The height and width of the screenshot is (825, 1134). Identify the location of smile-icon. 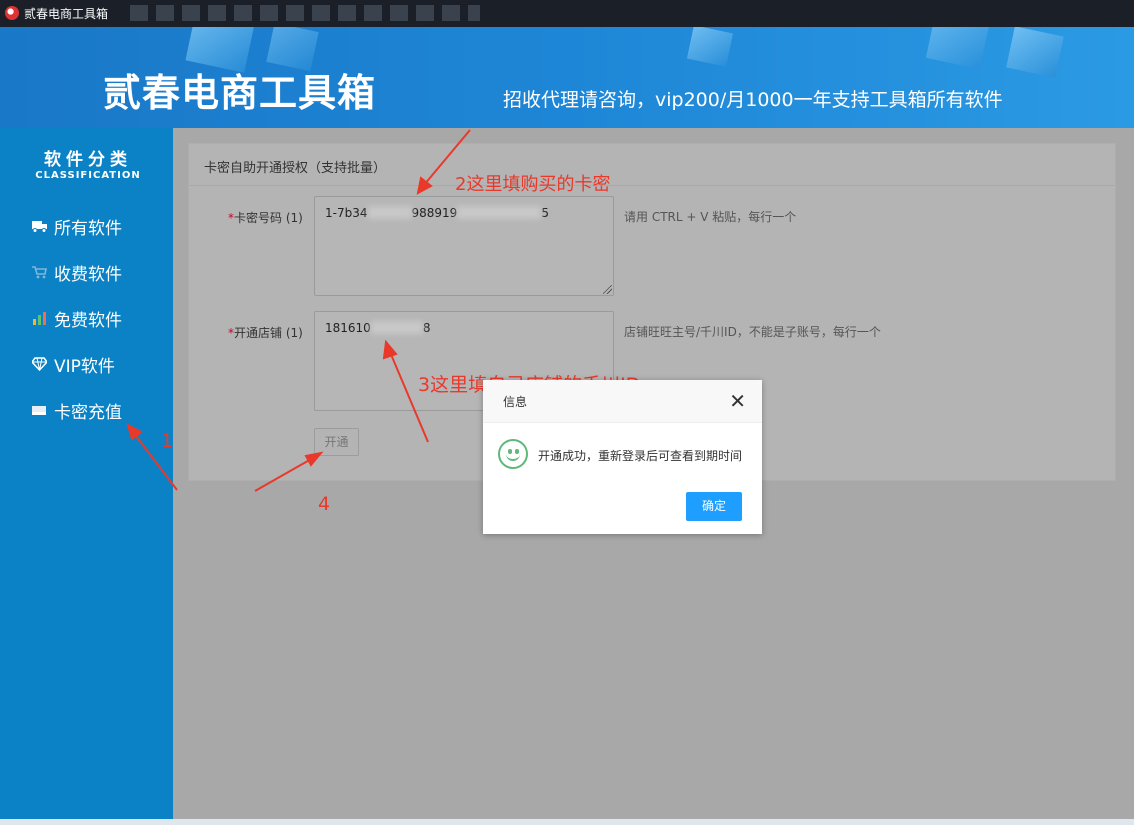
(513, 454).